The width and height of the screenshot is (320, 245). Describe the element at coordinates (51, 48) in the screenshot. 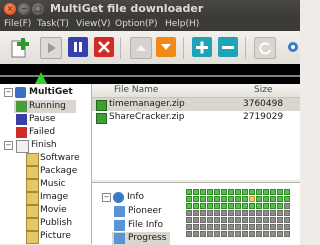

I see `start-button` at that location.